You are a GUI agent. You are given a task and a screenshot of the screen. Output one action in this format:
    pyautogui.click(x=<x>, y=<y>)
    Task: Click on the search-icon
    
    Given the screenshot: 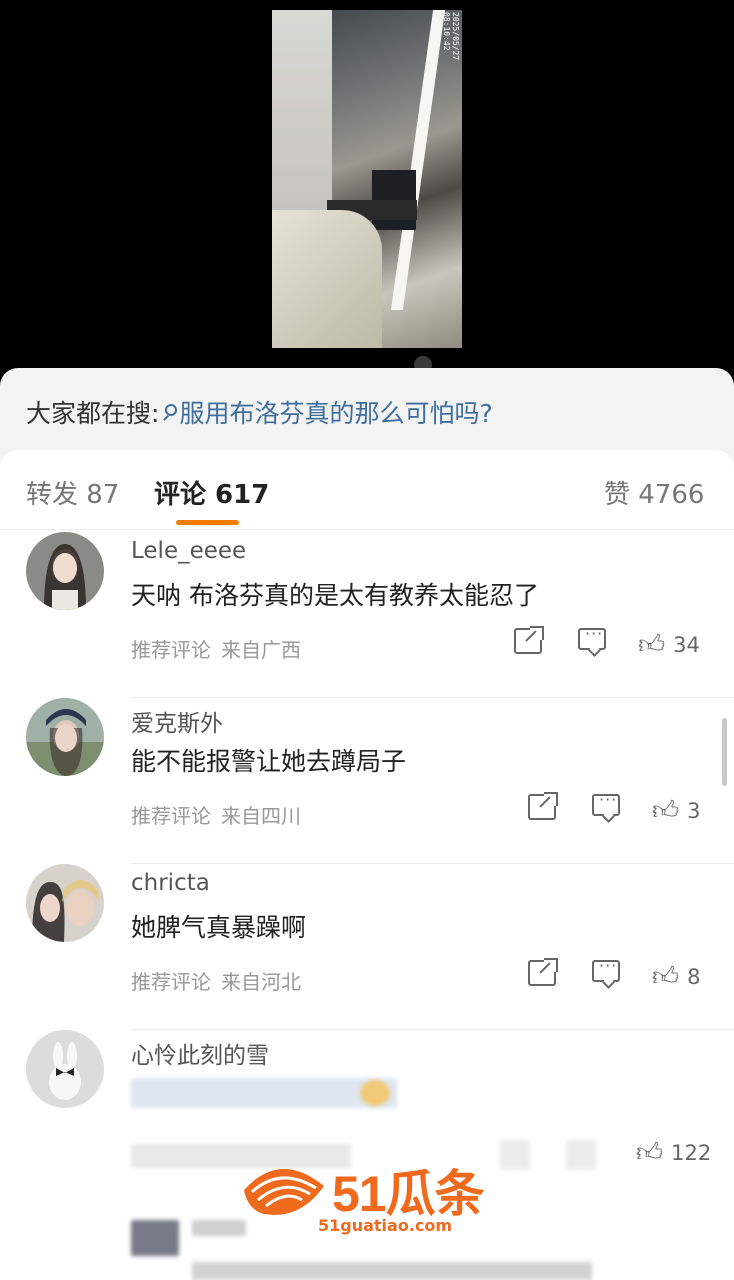 What is the action you would take?
    pyautogui.click(x=171, y=410)
    